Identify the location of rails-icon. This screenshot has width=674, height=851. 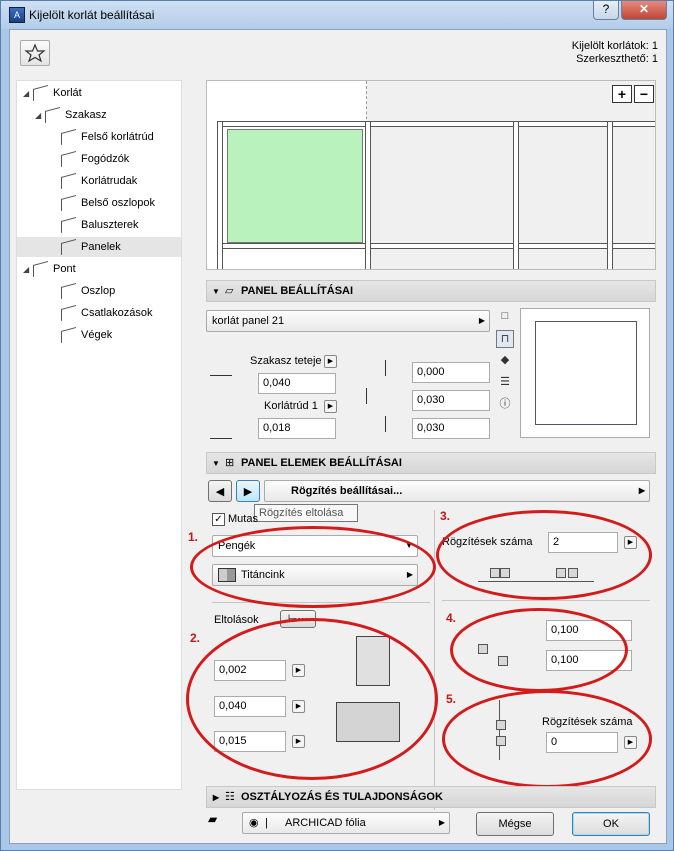
(68, 181).